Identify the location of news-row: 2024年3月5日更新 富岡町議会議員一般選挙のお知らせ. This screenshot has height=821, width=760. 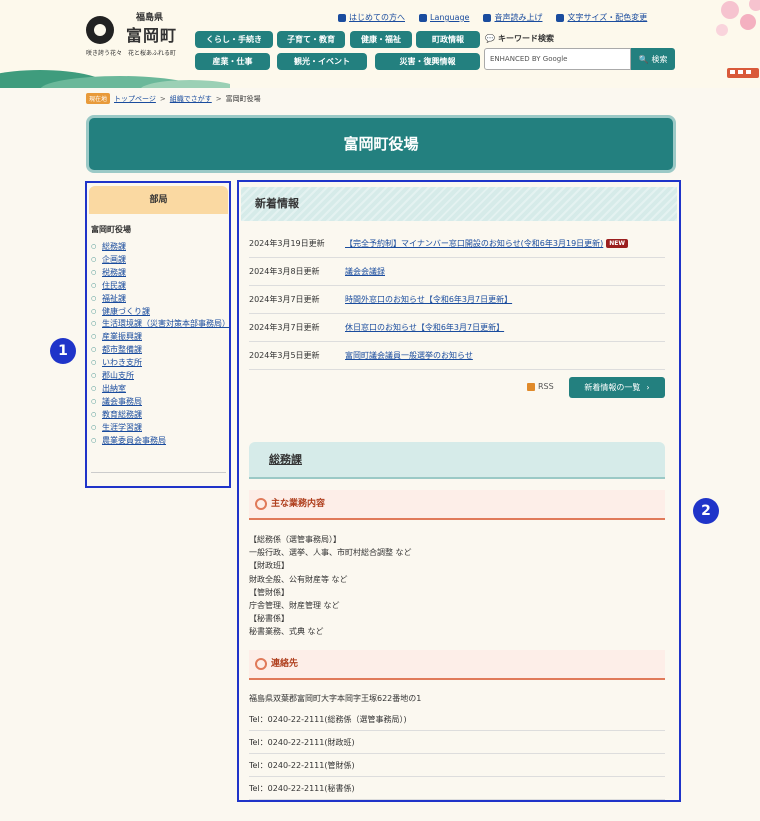
(457, 356).